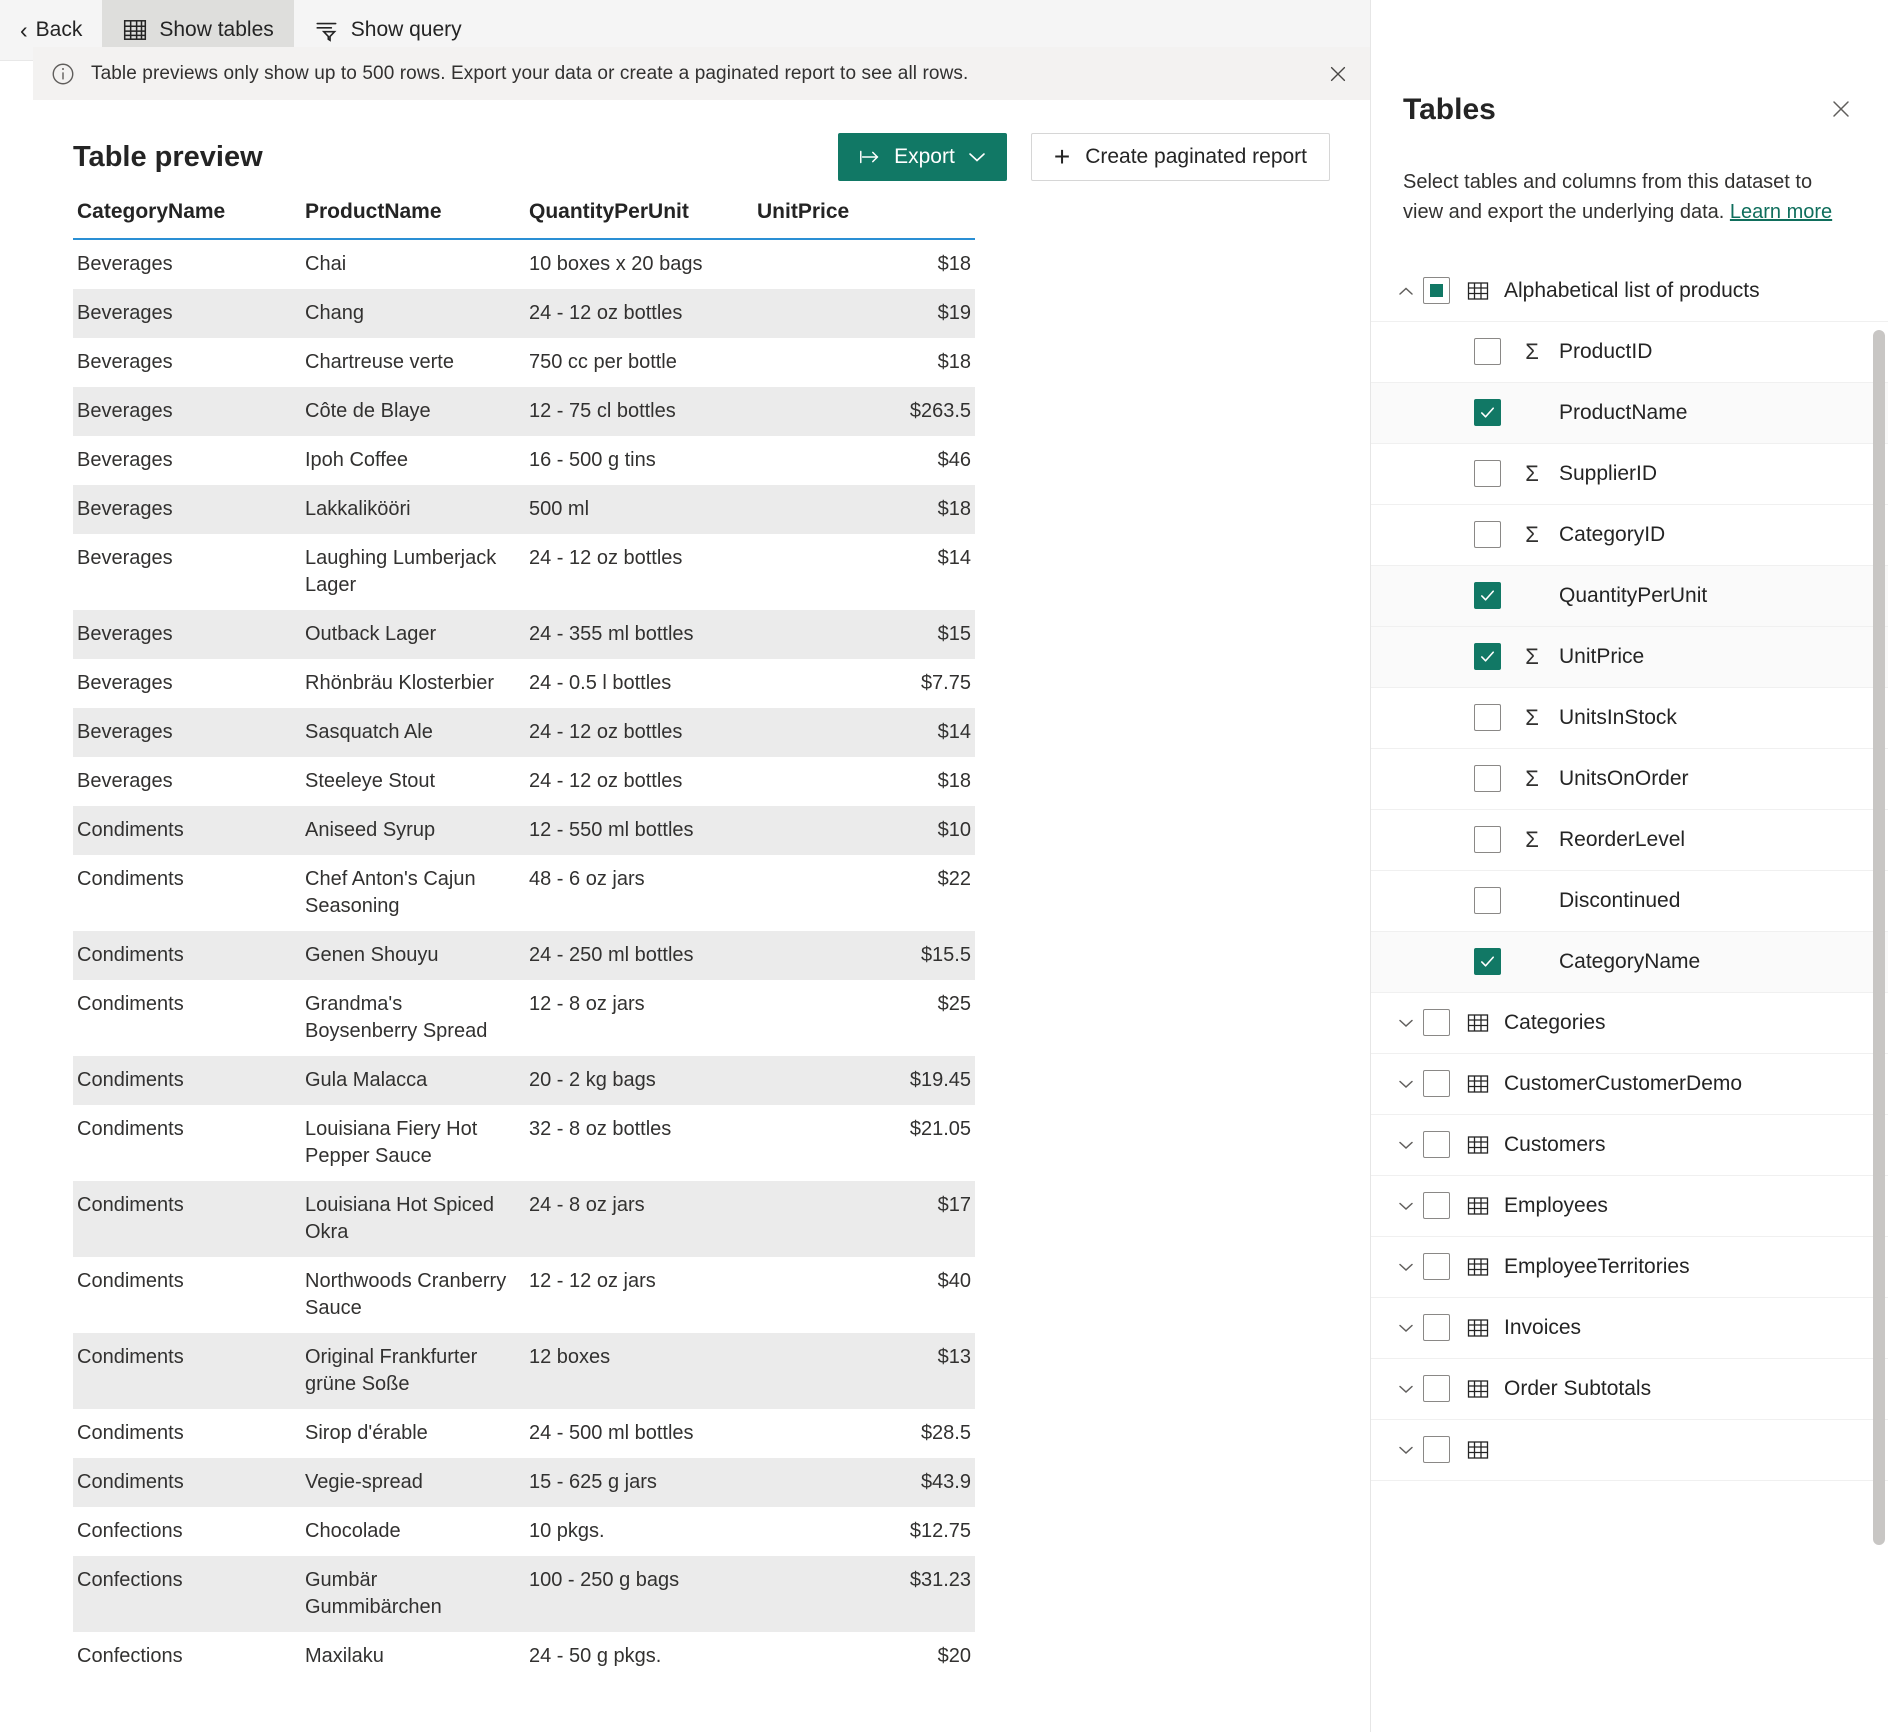 Image resolution: width=1888 pixels, height=1732 pixels. What do you see at coordinates (1629, 1328) in the screenshot?
I see `tree-table-row: Invoices` at bounding box center [1629, 1328].